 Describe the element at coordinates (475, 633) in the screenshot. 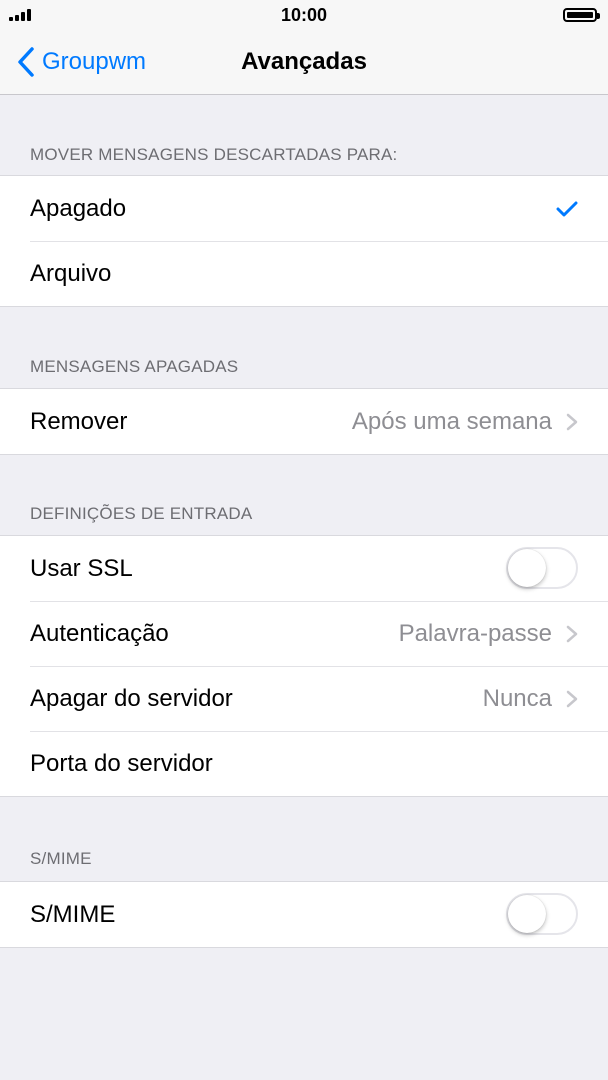

I see `authentication-value: Palavra-passe` at that location.